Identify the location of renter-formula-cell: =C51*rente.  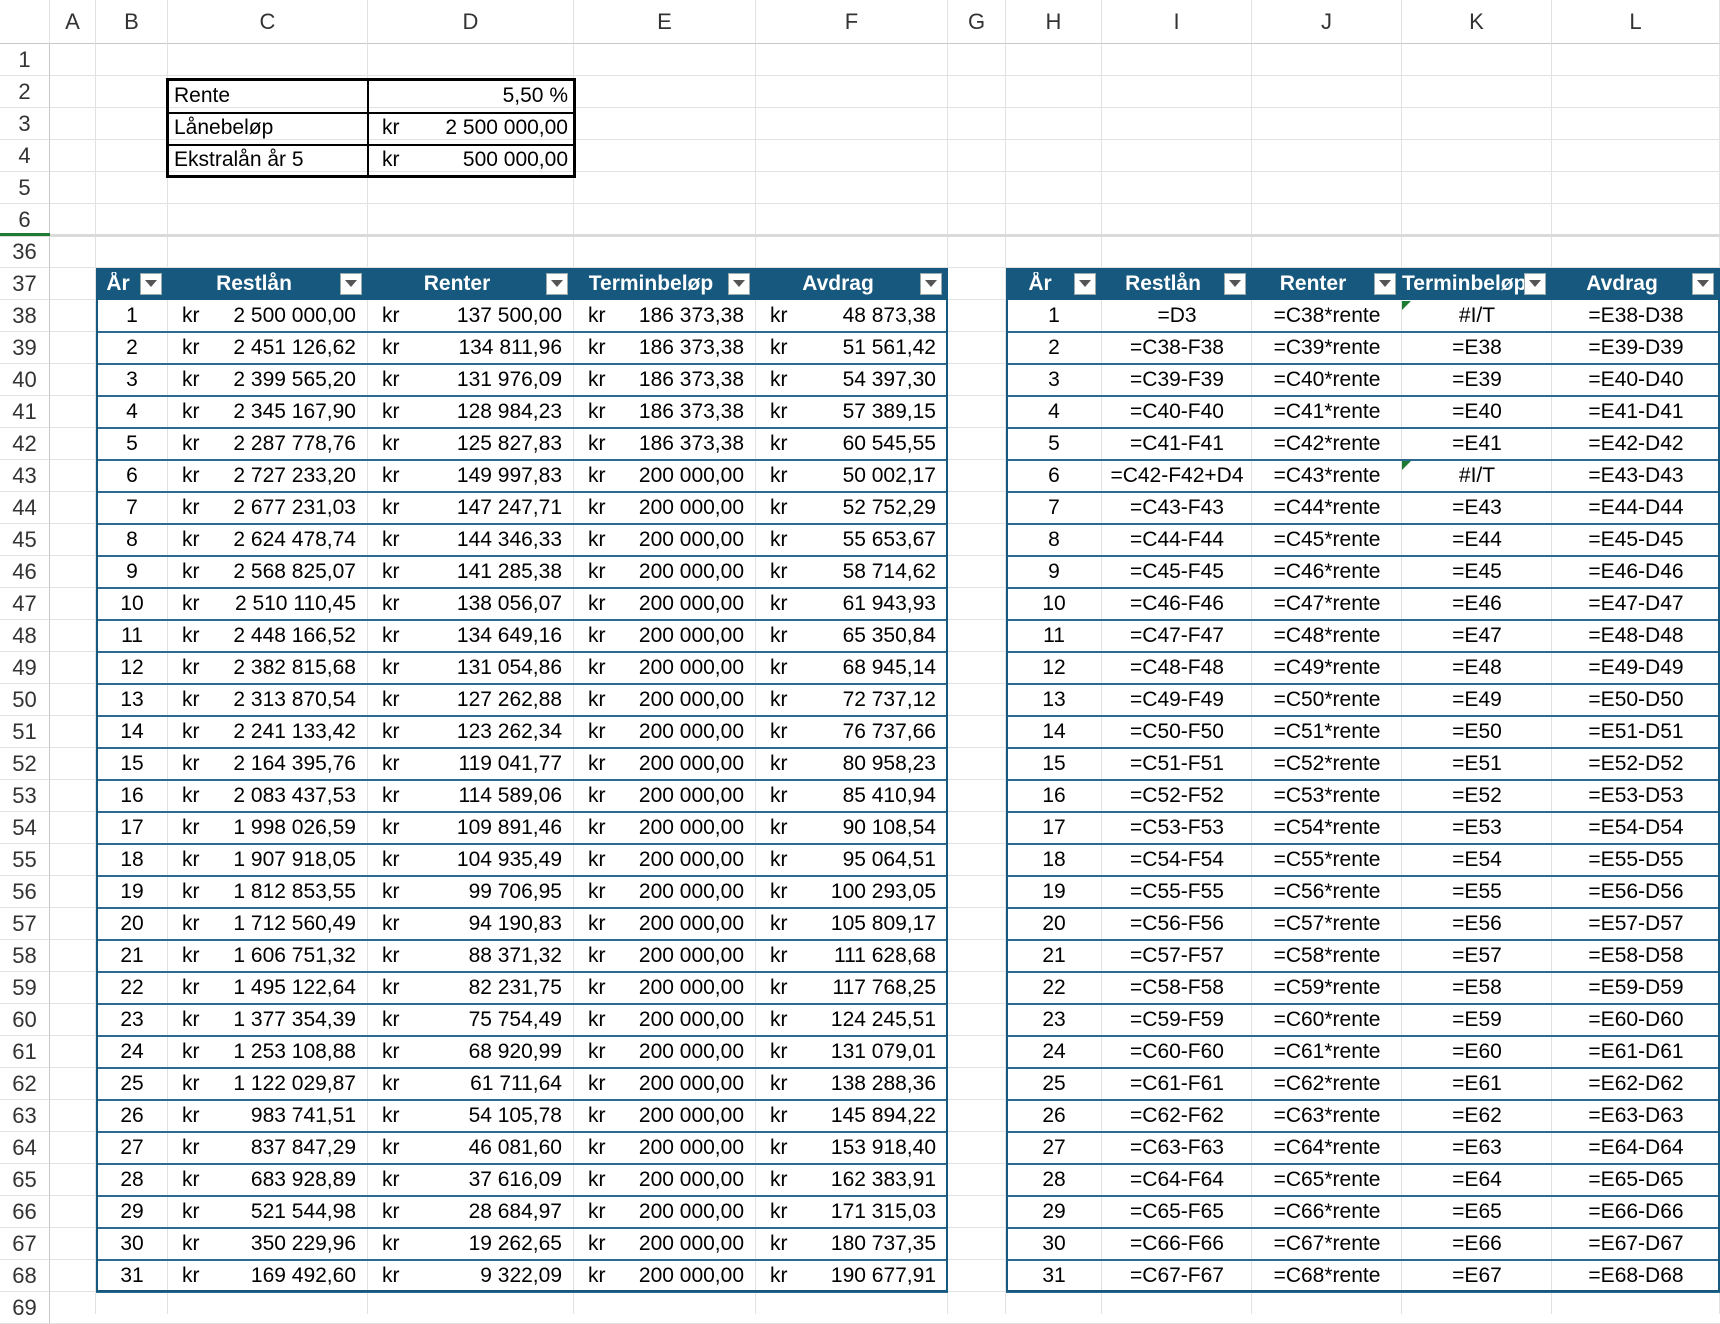
(1327, 732).